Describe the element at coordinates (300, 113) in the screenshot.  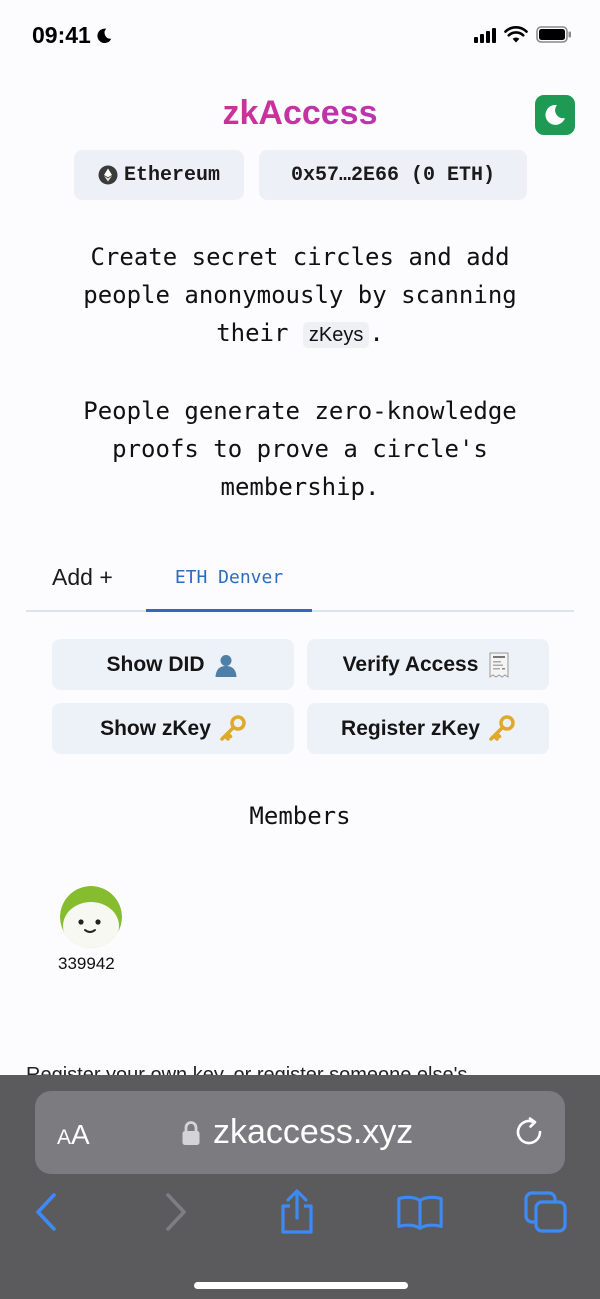
I see `app-title: zkAccess` at that location.